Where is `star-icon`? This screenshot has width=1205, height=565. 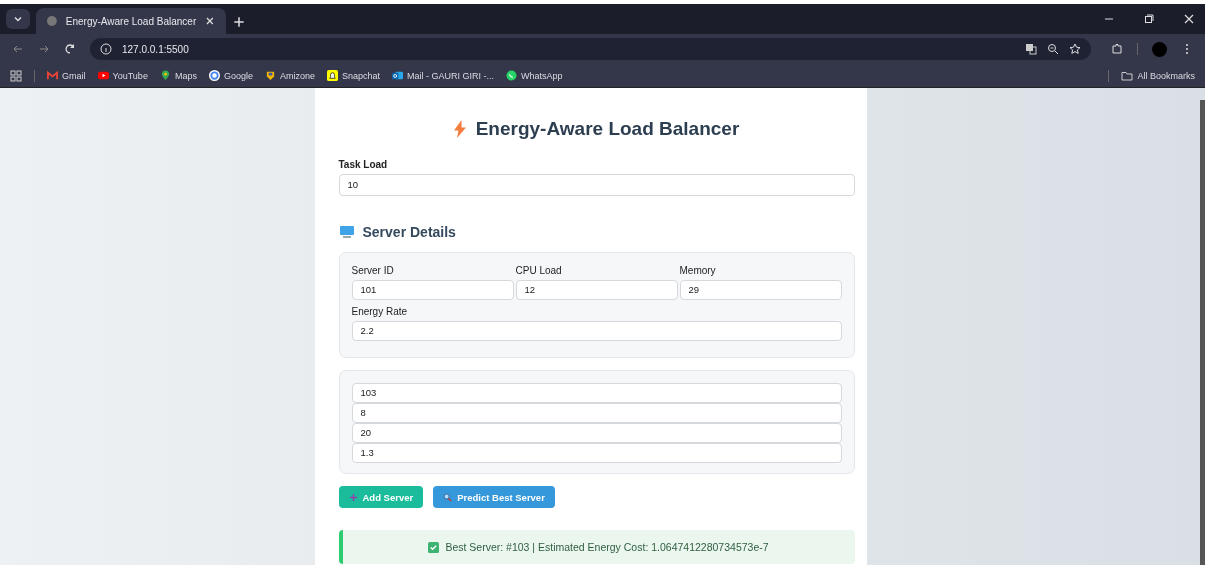
star-icon is located at coordinates (1075, 49).